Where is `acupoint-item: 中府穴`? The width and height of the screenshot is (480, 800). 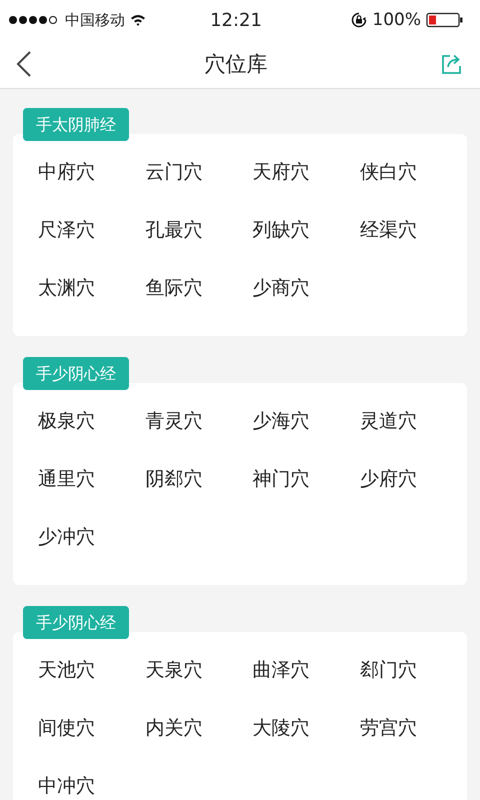
acupoint-item: 中府穴 is located at coordinates (66, 172).